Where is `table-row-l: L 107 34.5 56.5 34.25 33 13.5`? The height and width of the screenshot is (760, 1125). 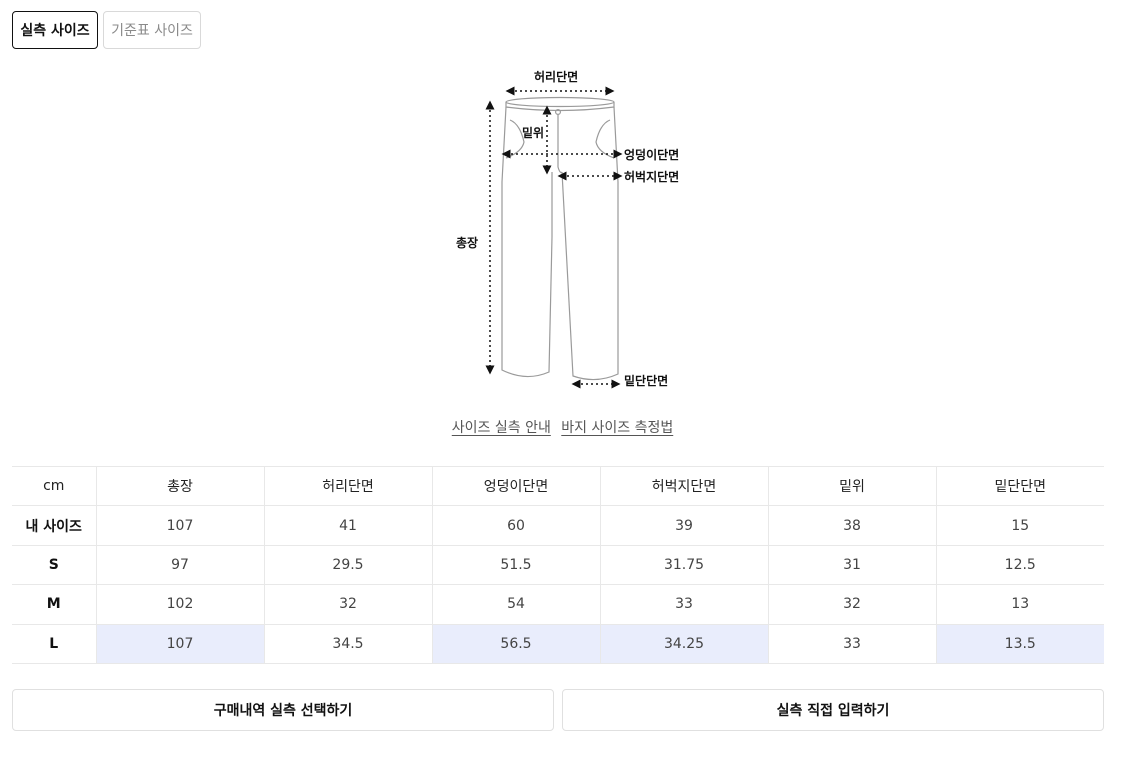
table-row-l: L 107 34.5 56.5 34.25 33 13.5 is located at coordinates (558, 644).